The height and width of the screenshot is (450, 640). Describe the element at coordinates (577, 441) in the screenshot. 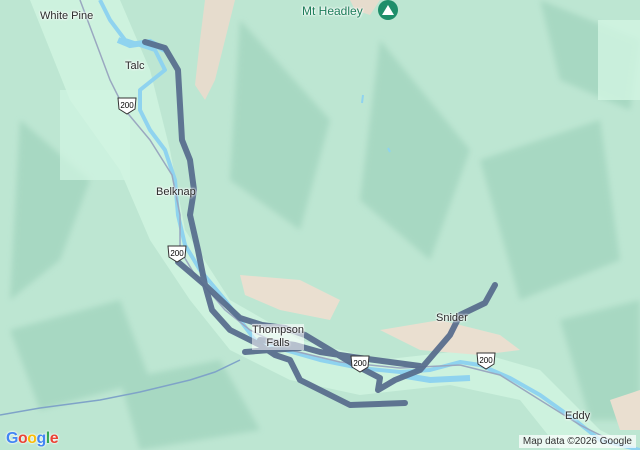

I see `map-attribution: Map data ©2026 Google` at that location.